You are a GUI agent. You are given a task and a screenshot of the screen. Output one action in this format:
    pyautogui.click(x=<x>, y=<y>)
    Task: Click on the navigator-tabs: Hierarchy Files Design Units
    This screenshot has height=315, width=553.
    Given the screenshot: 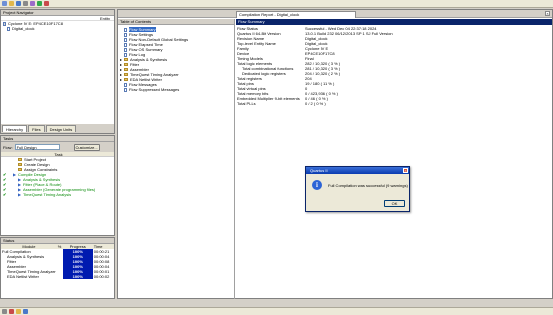 What is the action you would take?
    pyautogui.click(x=57, y=128)
    